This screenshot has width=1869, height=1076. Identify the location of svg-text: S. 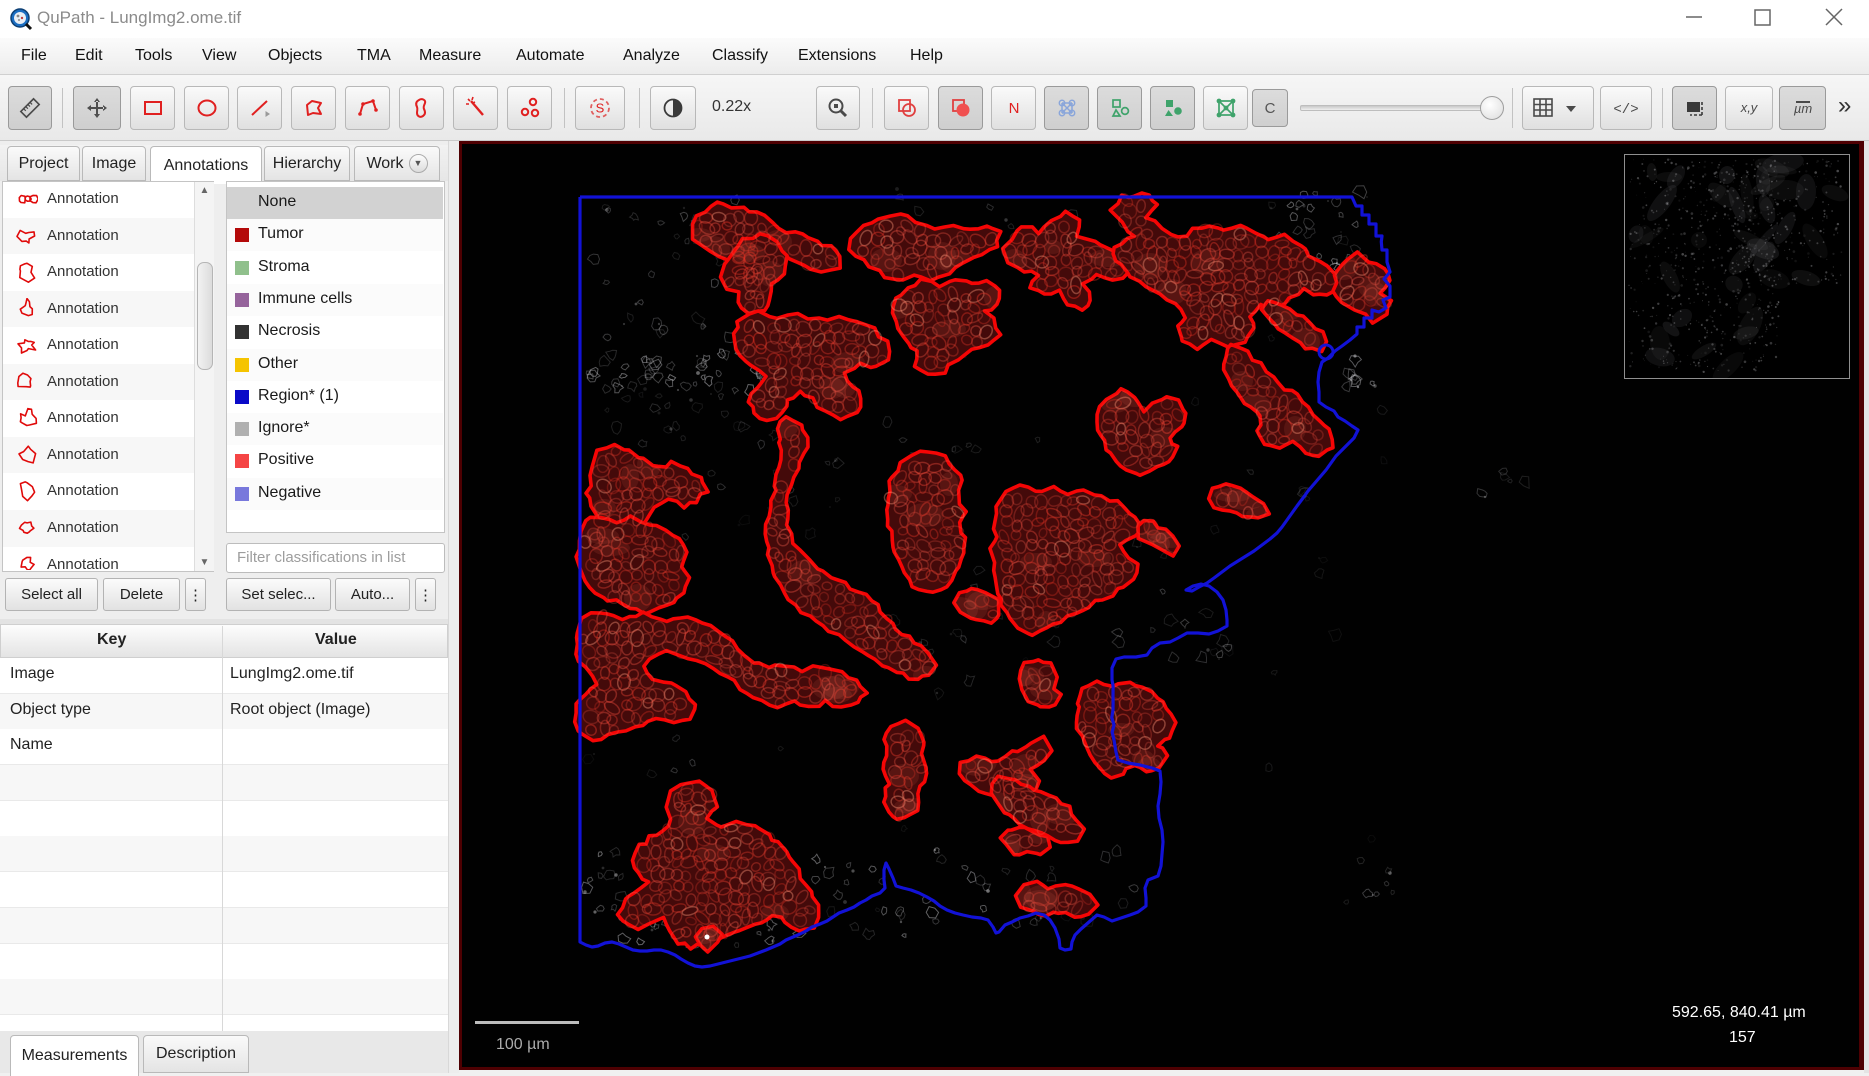
(600, 108).